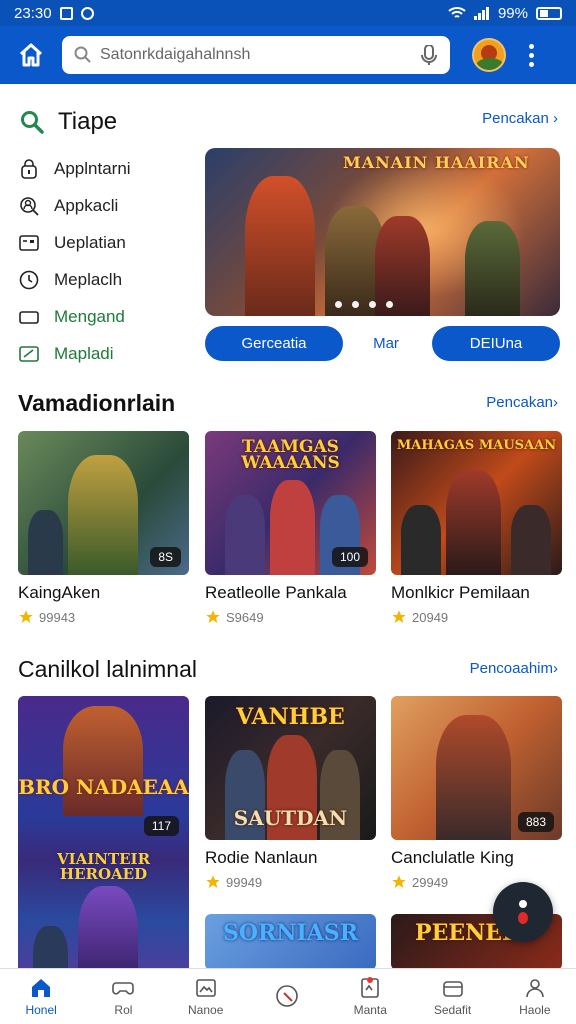 The image size is (576, 1024). What do you see at coordinates (523, 912) in the screenshot?
I see `floating-action-button` at bounding box center [523, 912].